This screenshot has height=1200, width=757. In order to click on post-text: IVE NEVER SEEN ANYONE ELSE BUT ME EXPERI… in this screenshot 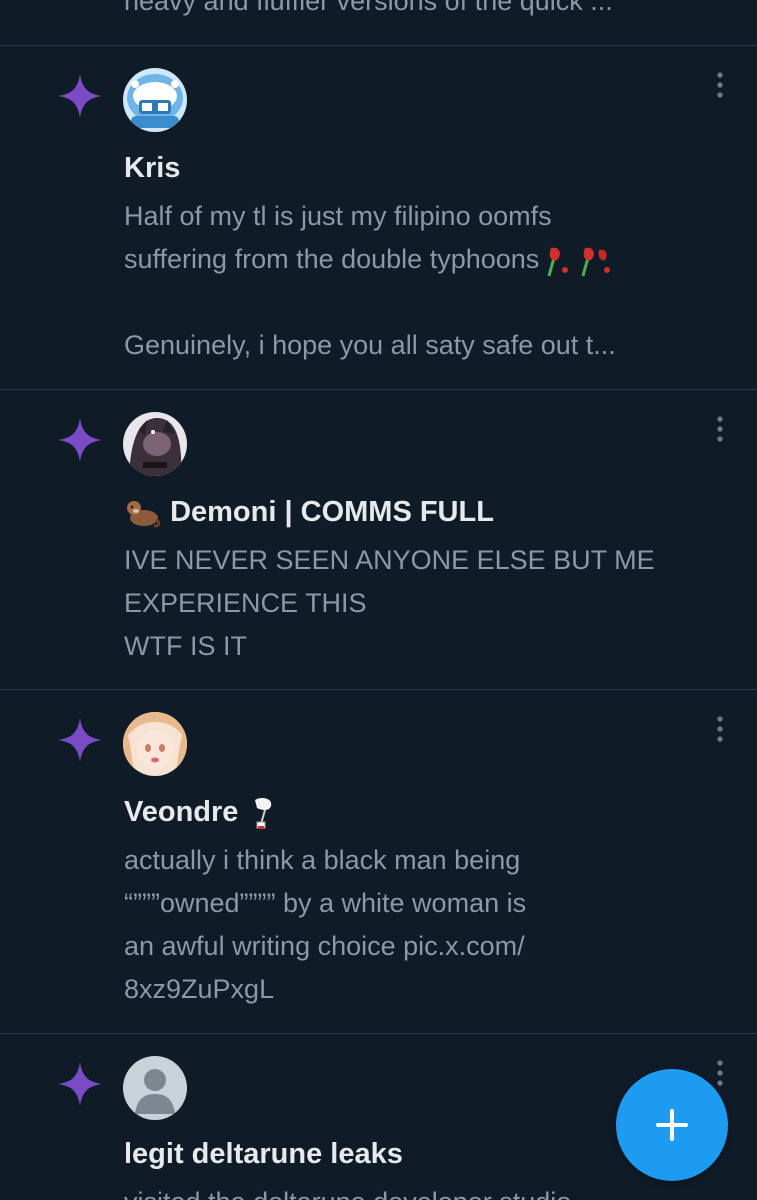, I will do `click(429, 603)`.